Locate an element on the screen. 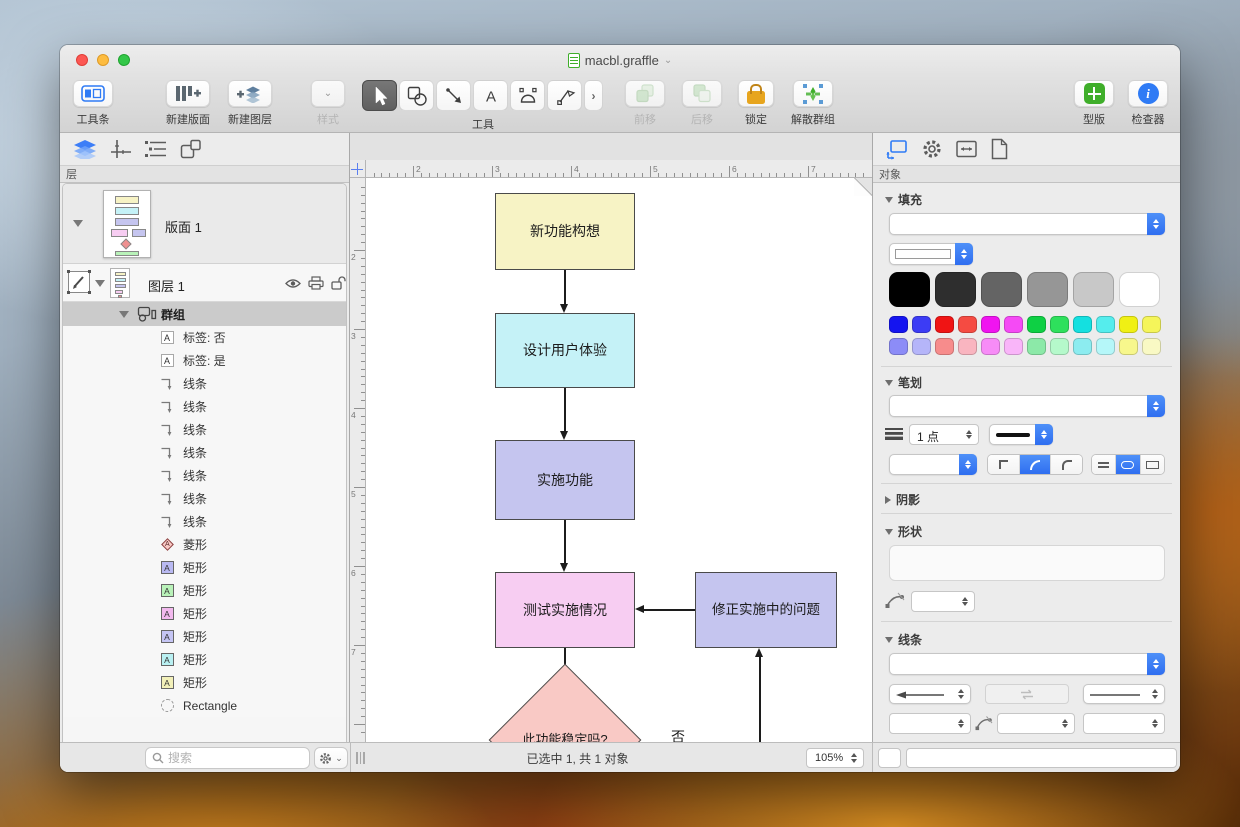  lock-button: 锁定 is located at coordinates (756, 103).